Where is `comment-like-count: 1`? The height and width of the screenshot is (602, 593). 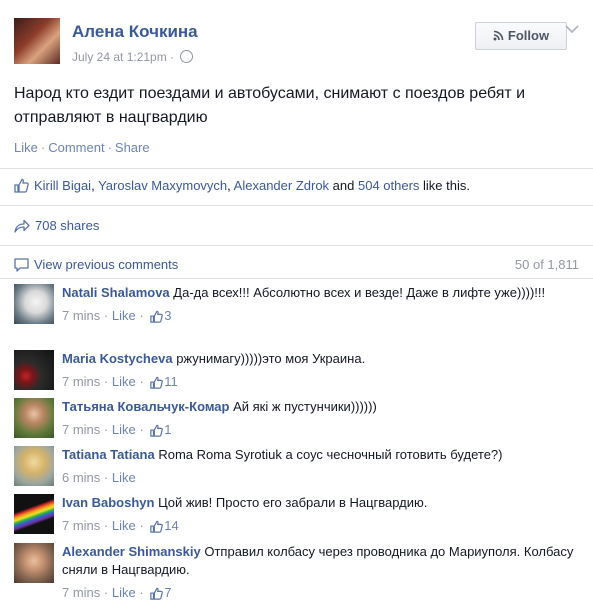 comment-like-count: 1 is located at coordinates (167, 429).